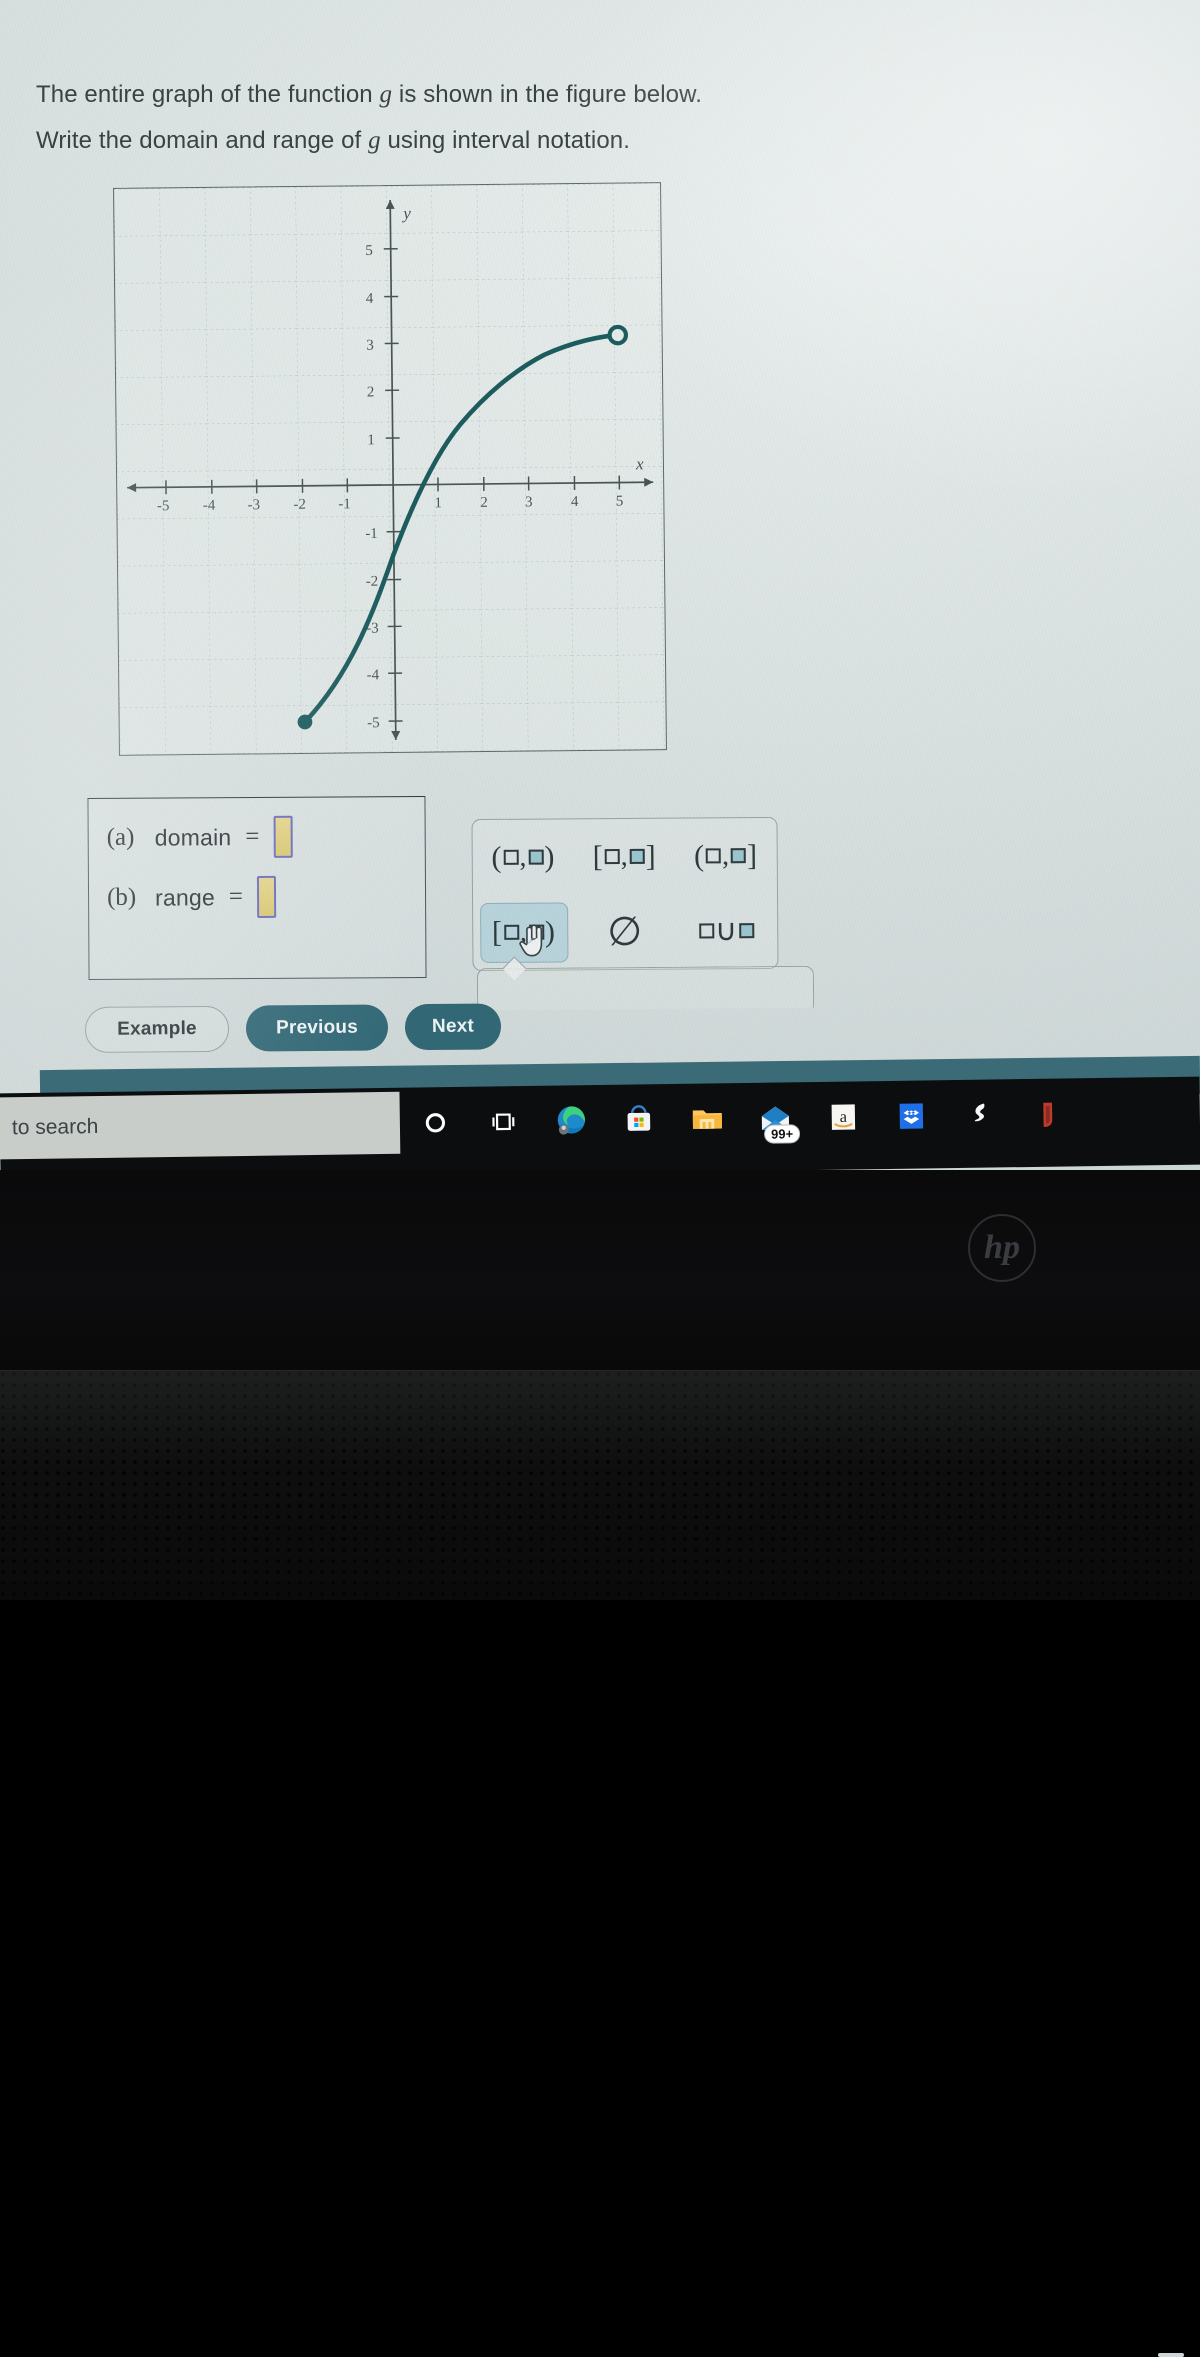 Image resolution: width=1200 pixels, height=2357 pixels. I want to click on range-input, so click(266, 897).